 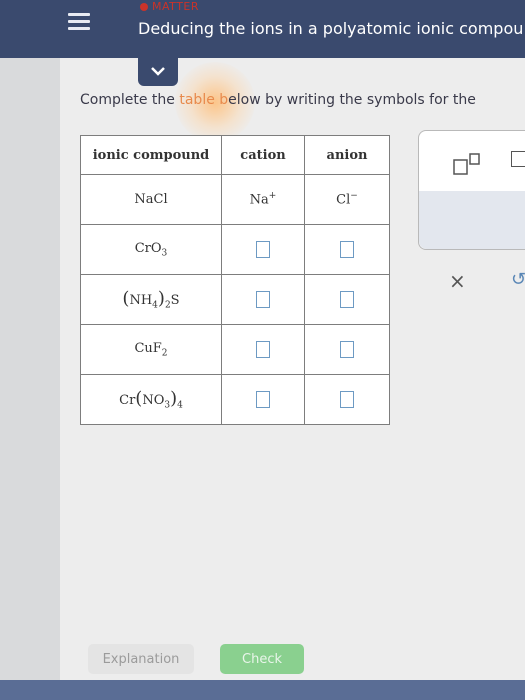 What do you see at coordinates (151, 349) in the screenshot?
I see `compound-cell: CuF2` at bounding box center [151, 349].